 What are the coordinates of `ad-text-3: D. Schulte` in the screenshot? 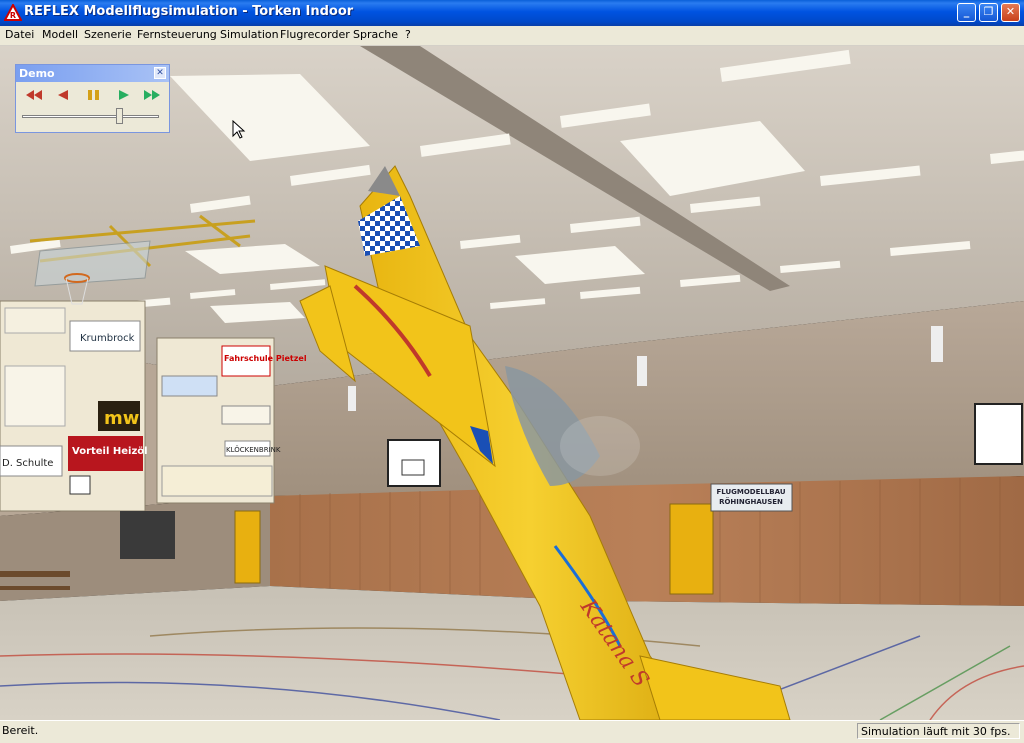 It's located at (27, 463).